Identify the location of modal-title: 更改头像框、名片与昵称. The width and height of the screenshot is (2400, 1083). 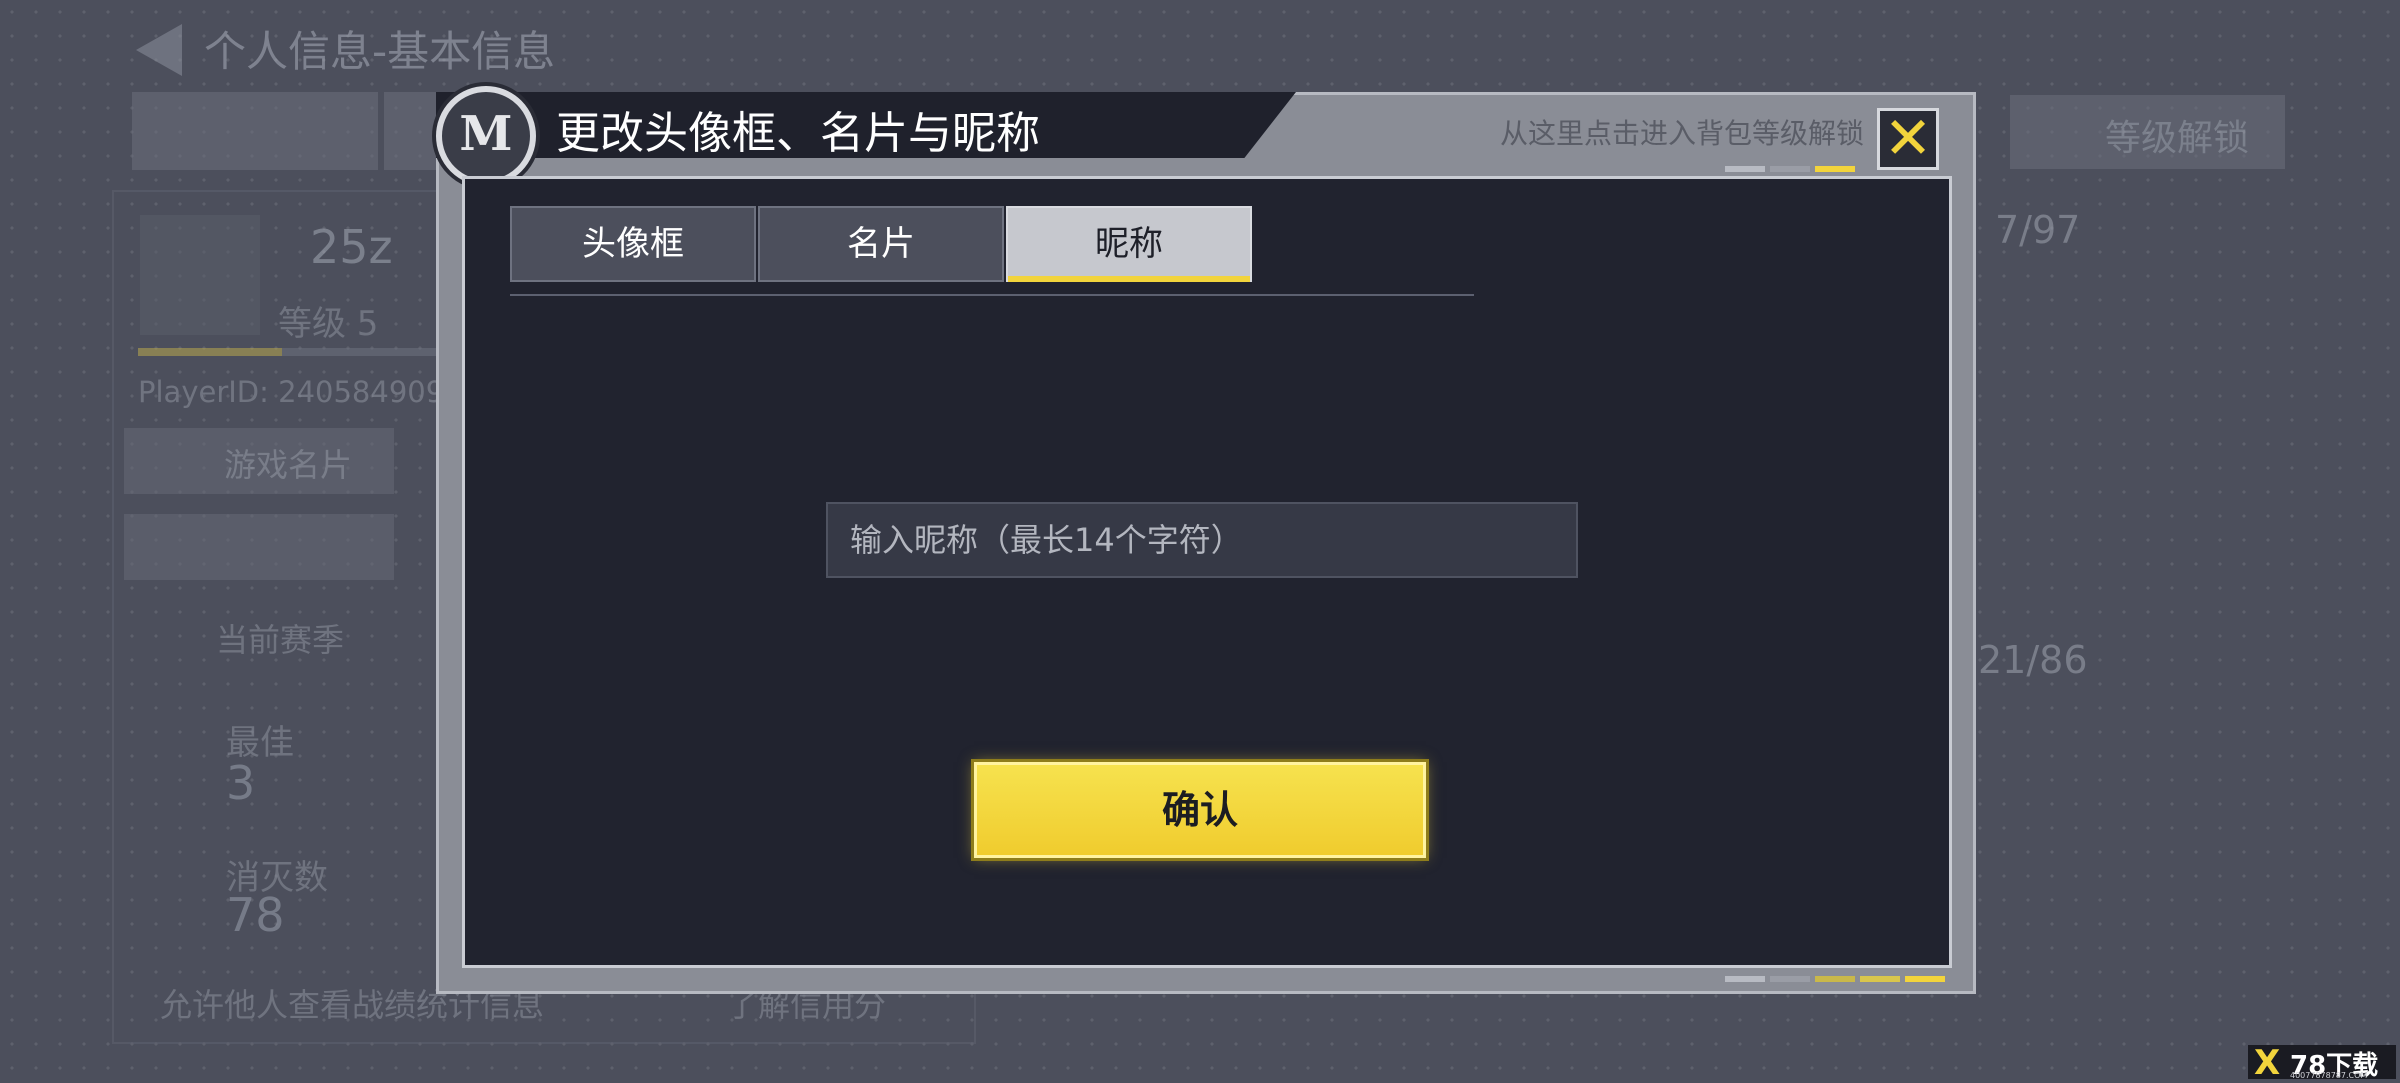
(798, 133).